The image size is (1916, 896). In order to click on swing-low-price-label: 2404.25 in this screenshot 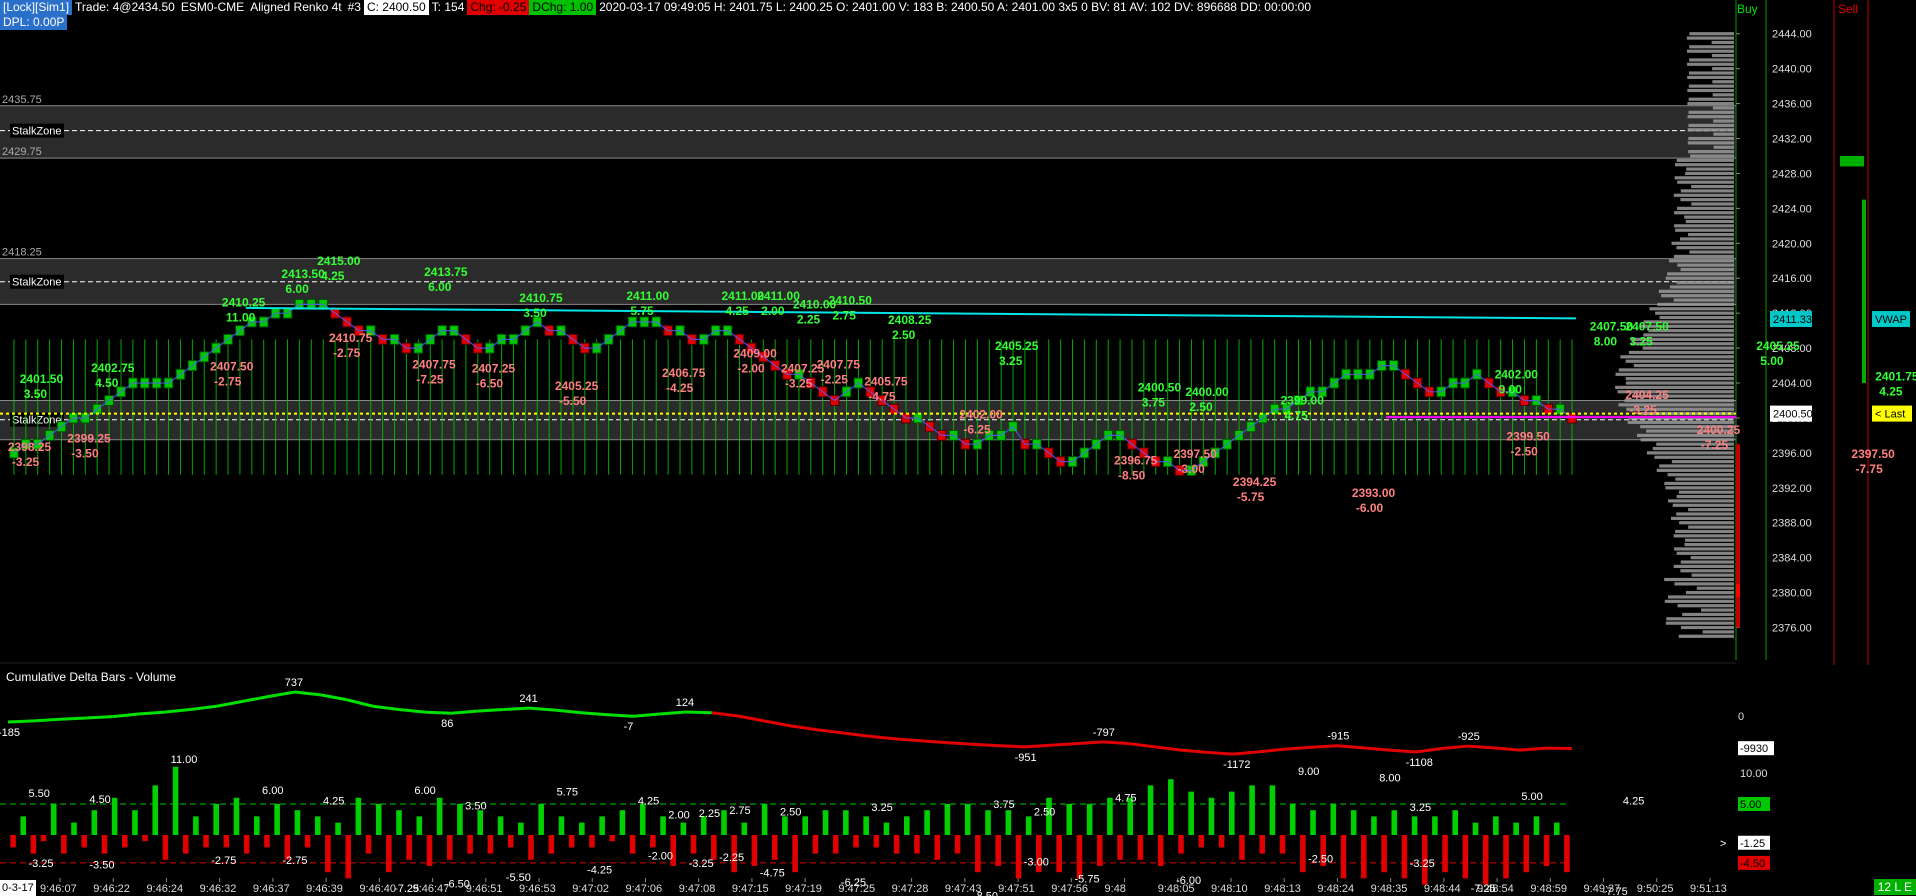, I will do `click(1647, 395)`.